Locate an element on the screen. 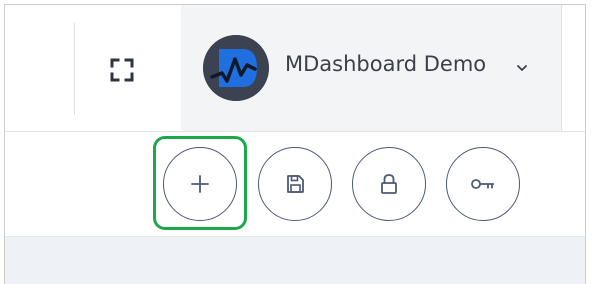 This screenshot has height=284, width=596. plus-icon is located at coordinates (200, 184).